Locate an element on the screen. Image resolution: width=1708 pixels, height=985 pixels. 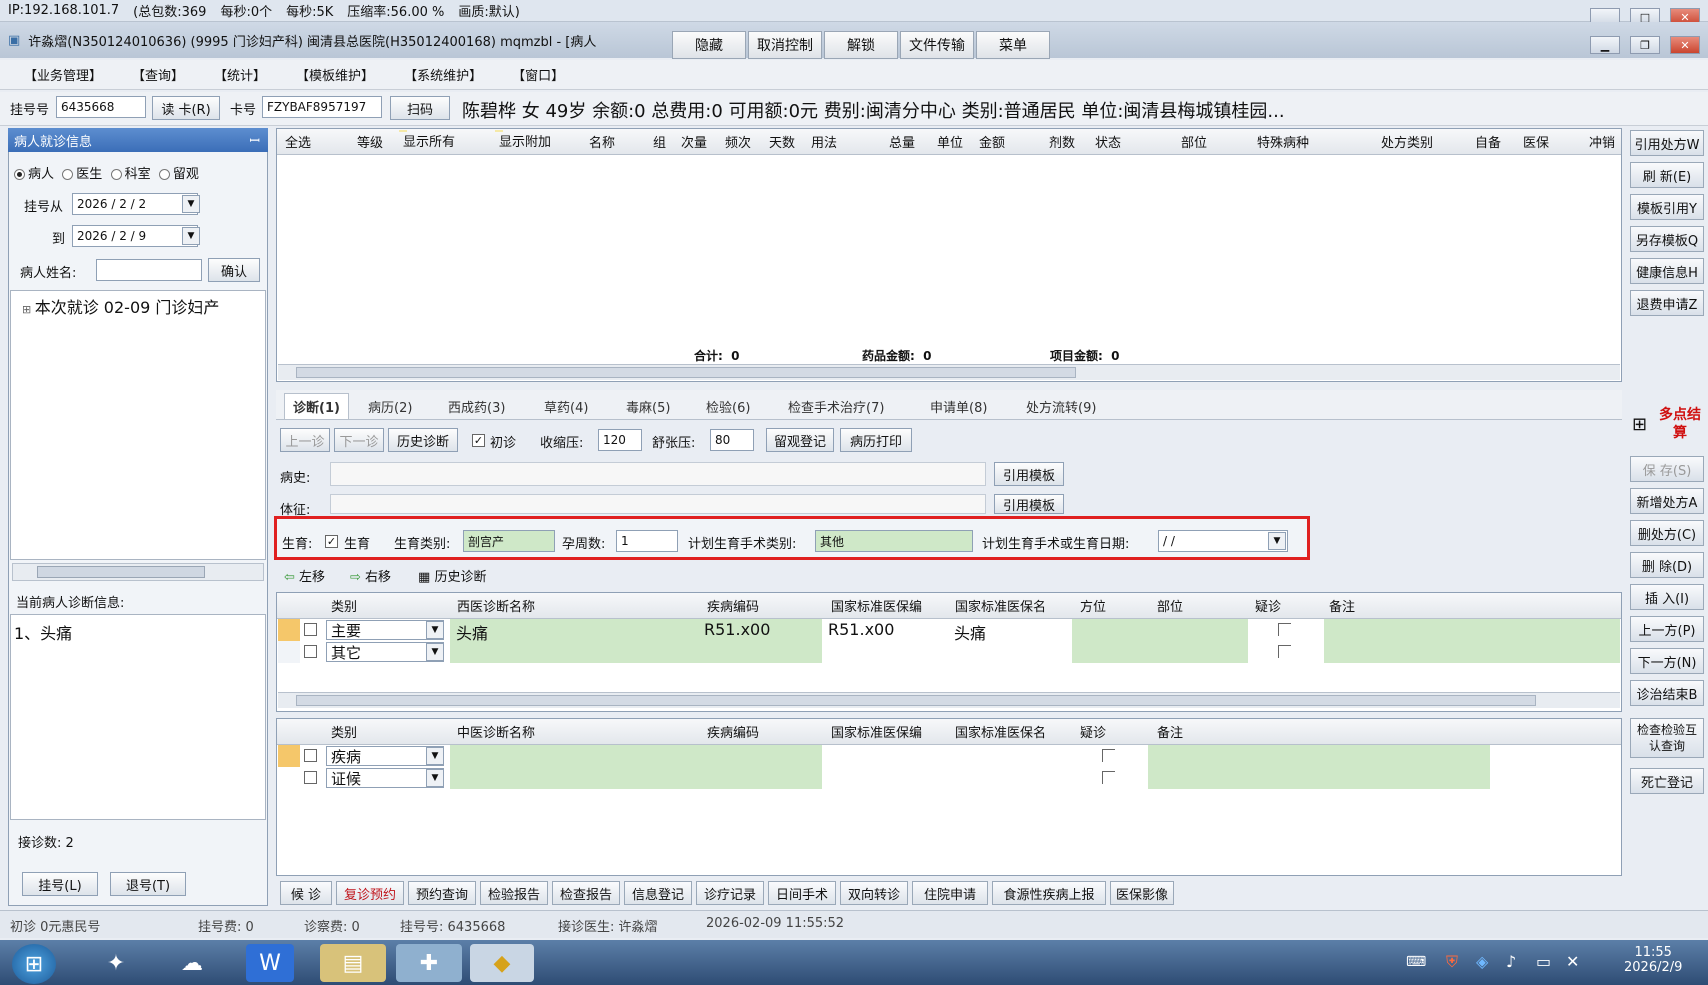
health-info-button: 健康信息H is located at coordinates (1667, 271).